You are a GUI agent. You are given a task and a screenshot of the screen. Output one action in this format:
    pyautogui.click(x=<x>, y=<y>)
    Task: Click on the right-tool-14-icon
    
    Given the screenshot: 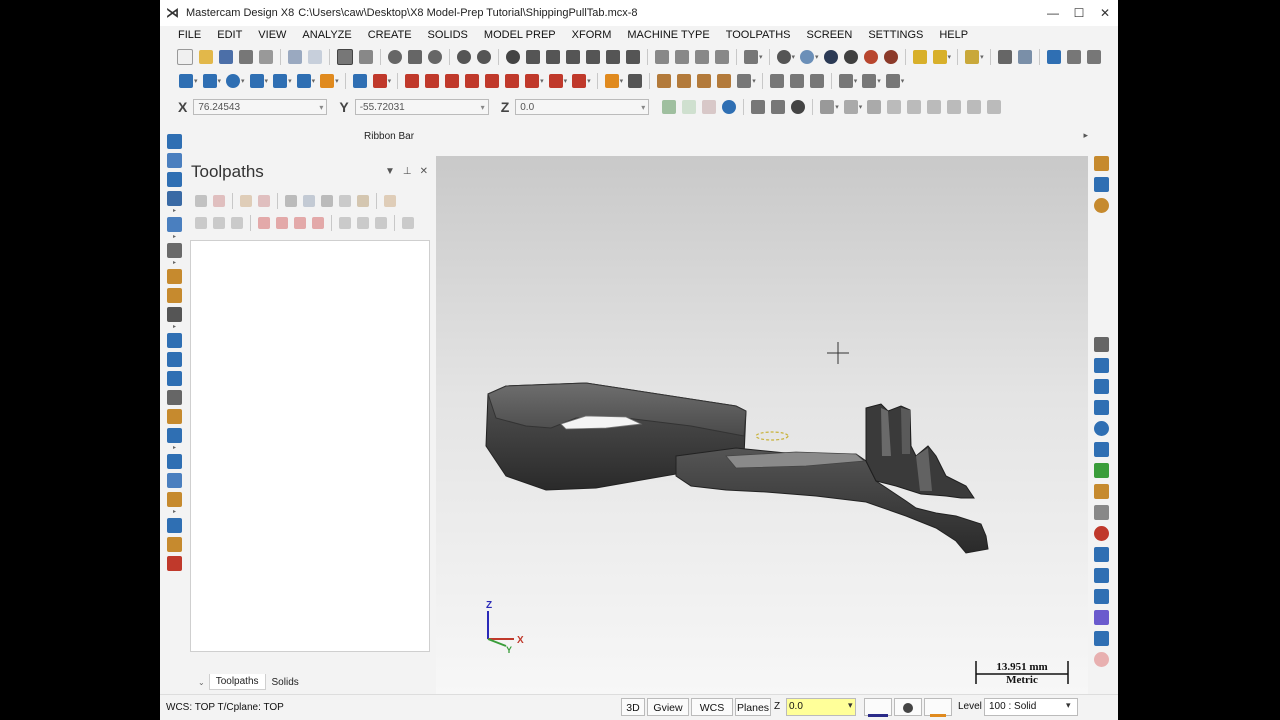 What is the action you would take?
    pyautogui.click(x=1101, y=554)
    